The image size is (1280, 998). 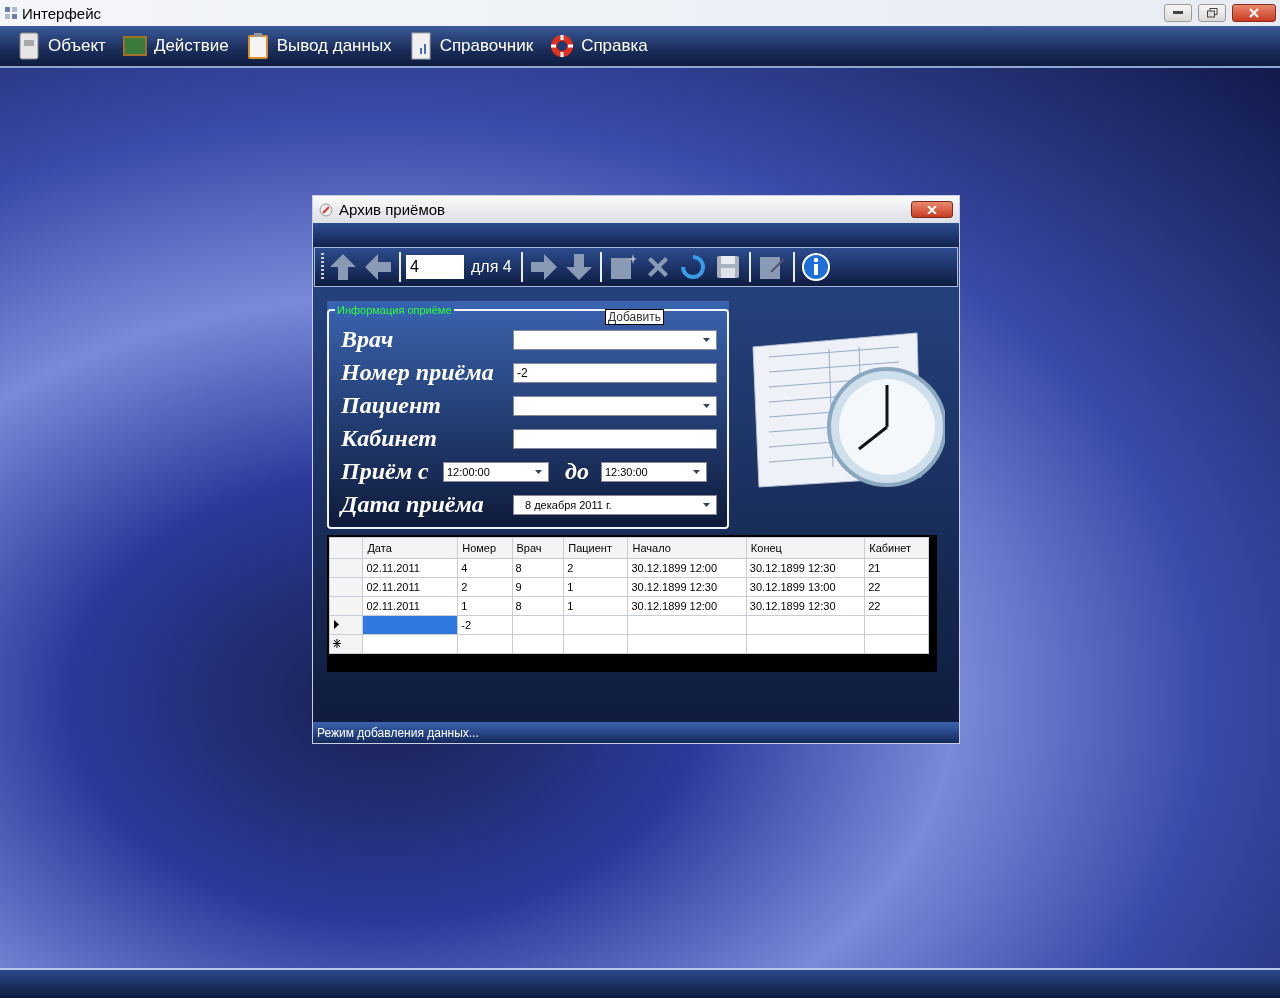 I want to click on restore-icon, so click(x=1212, y=13).